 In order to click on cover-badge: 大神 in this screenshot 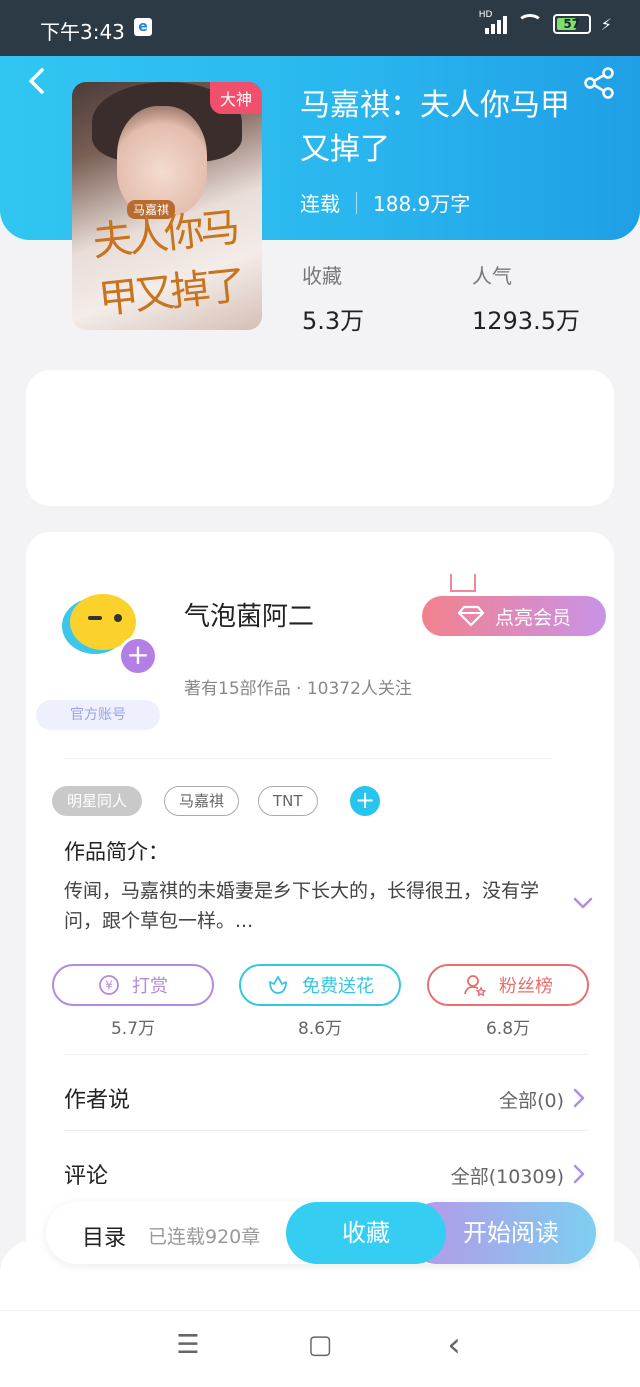, I will do `click(235, 98)`.